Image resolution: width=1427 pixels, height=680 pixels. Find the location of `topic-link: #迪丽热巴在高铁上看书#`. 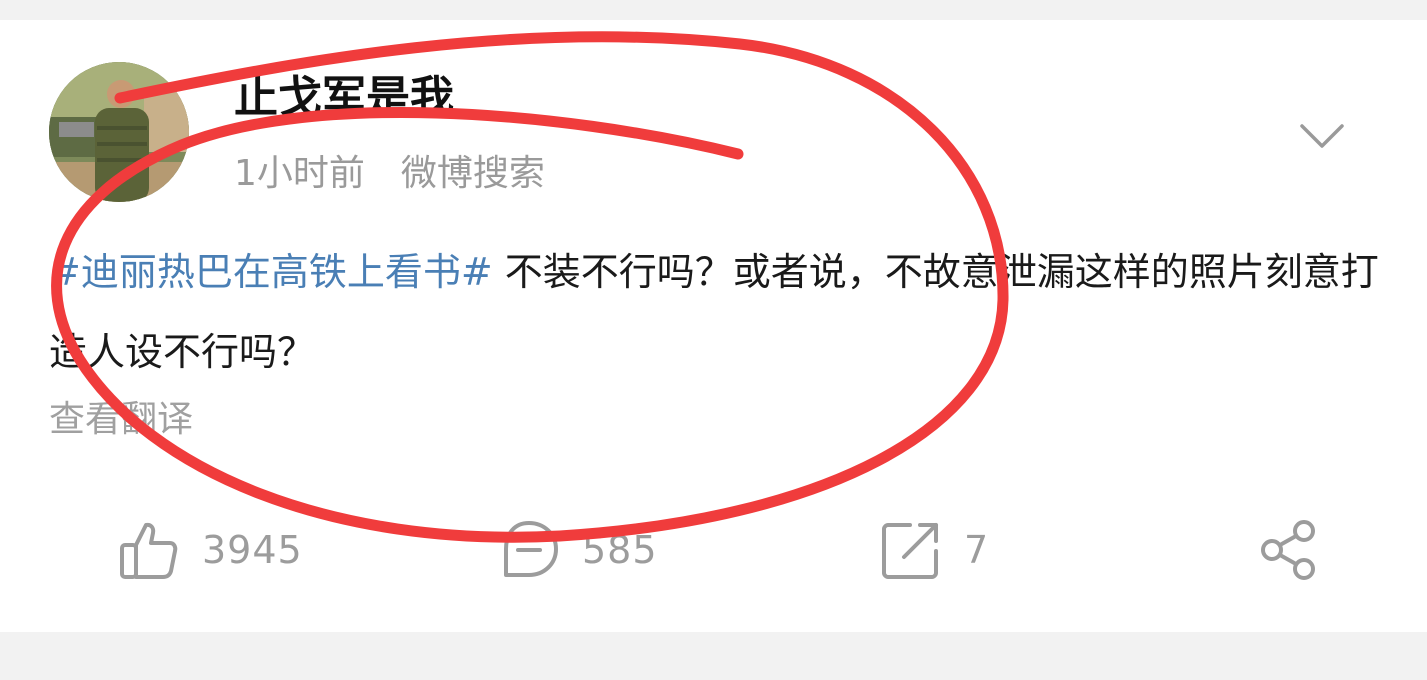

topic-link: #迪丽热巴在高铁上看书# is located at coordinates (271, 272).